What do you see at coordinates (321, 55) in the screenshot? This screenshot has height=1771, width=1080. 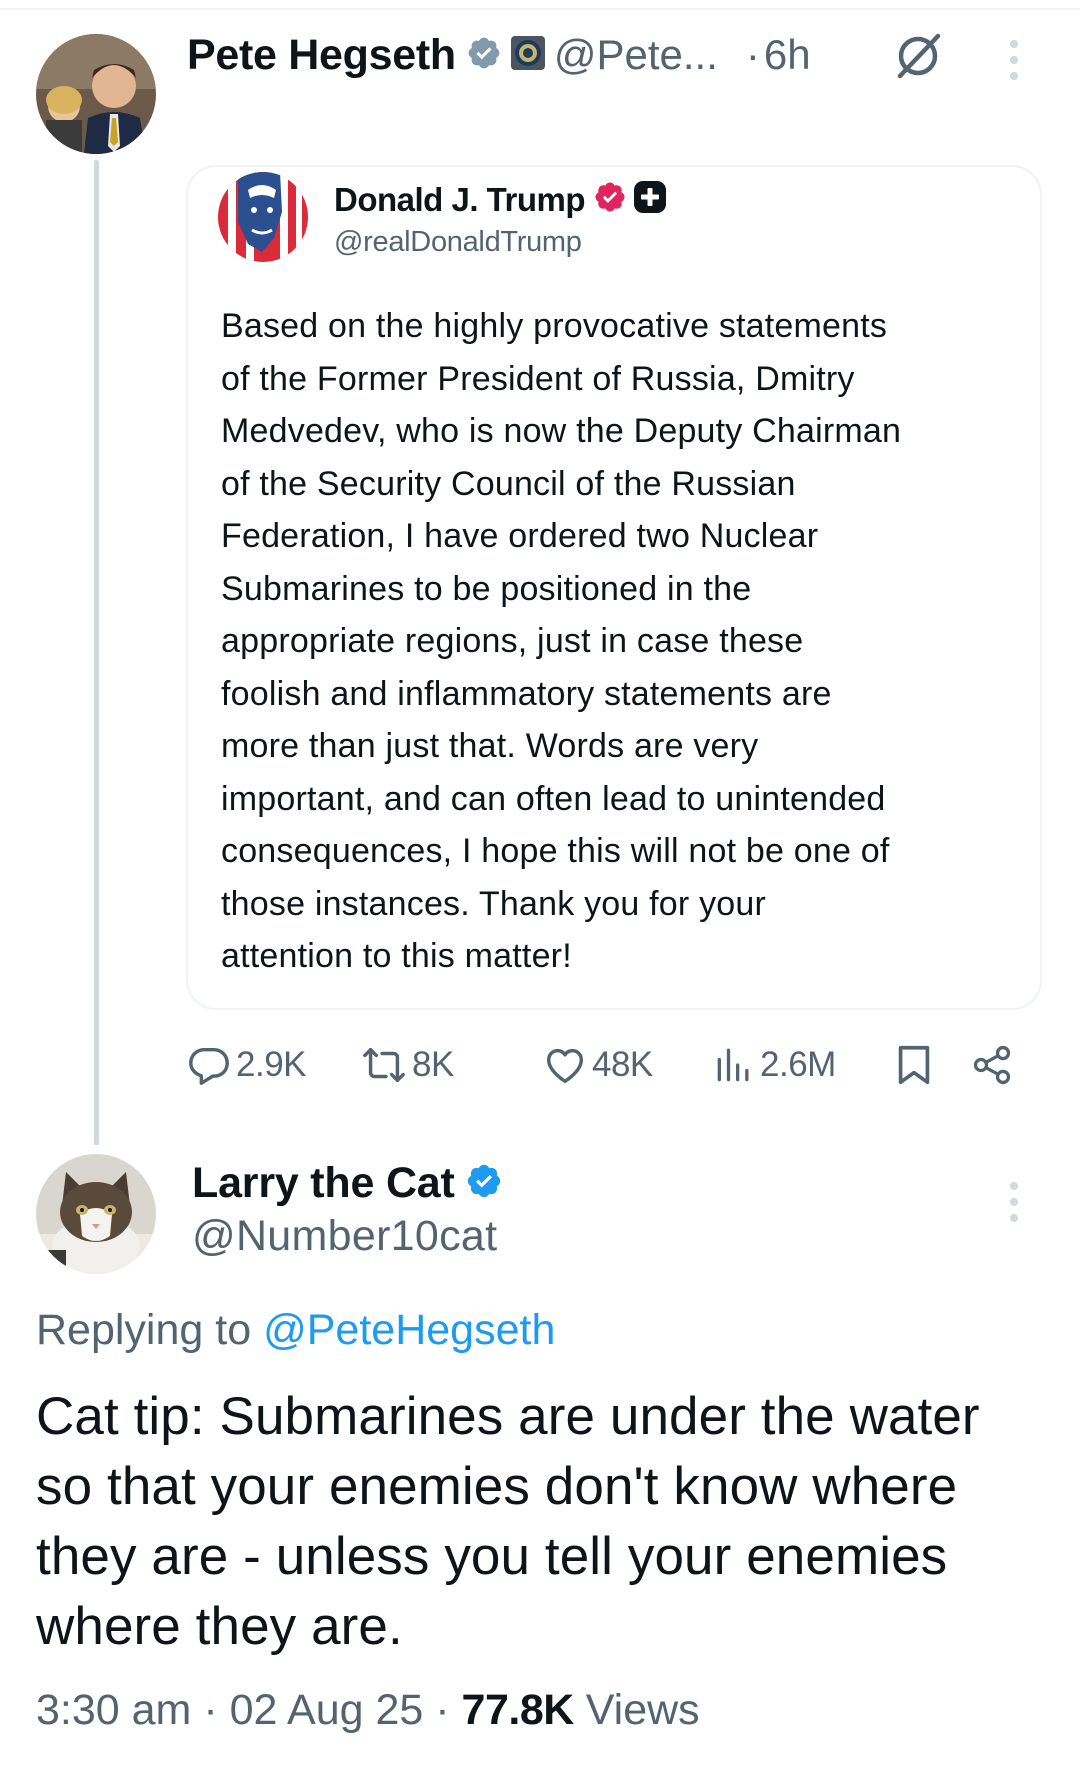 I see `parent-author-name: Pete Hegseth` at bounding box center [321, 55].